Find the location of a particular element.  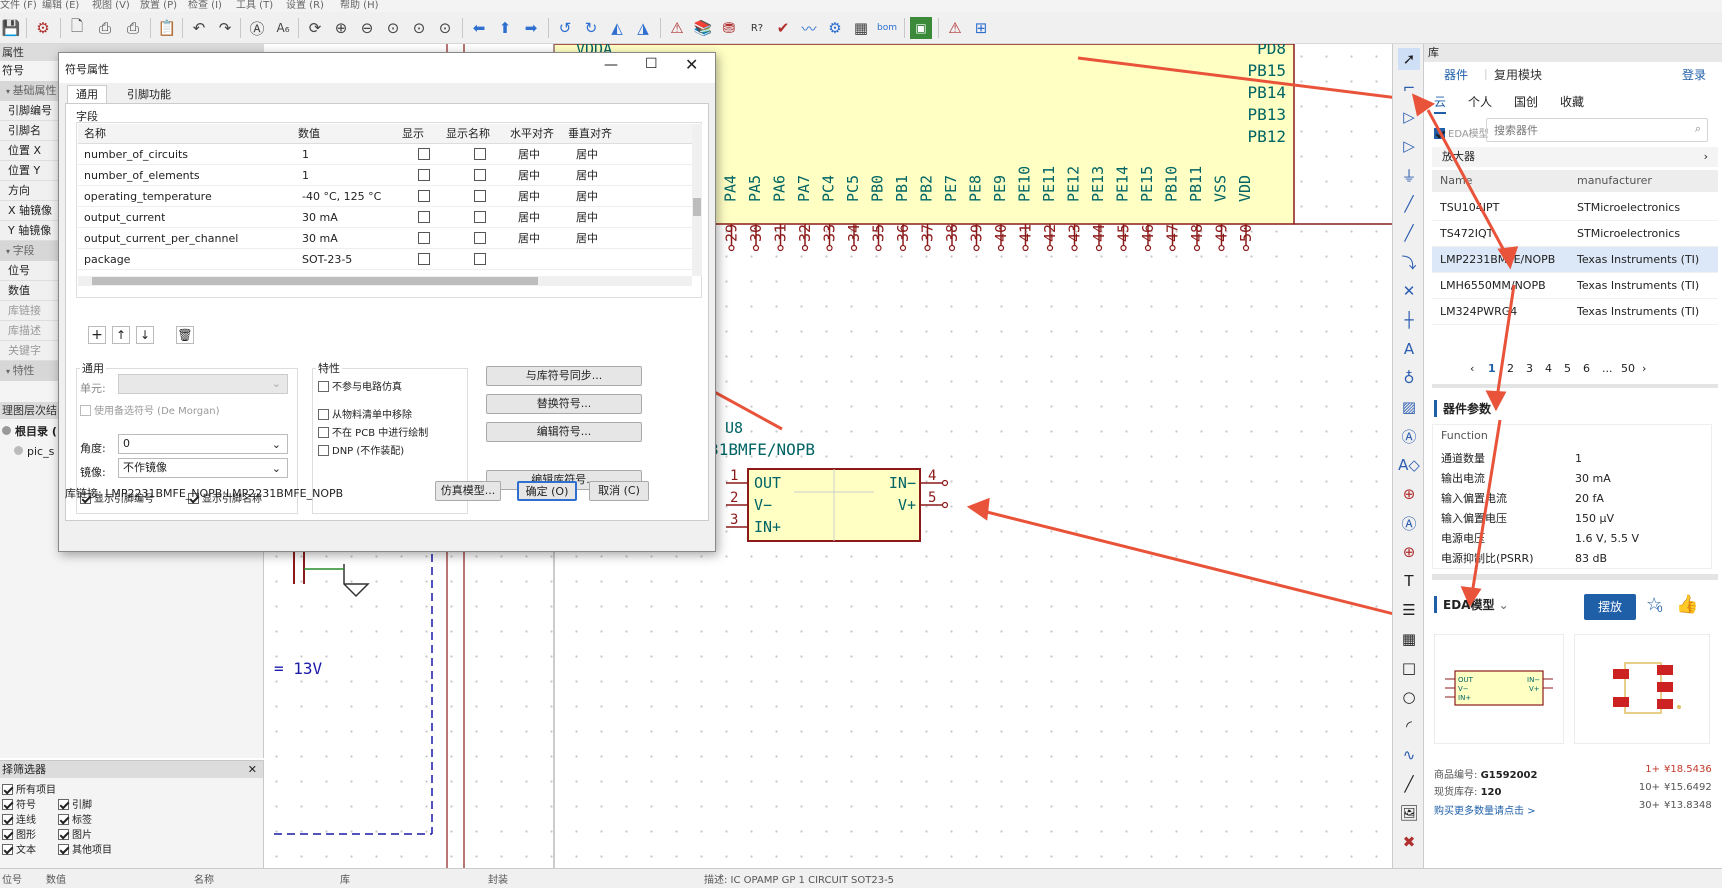

menu-file: 文件 (F) is located at coordinates (18, 5).